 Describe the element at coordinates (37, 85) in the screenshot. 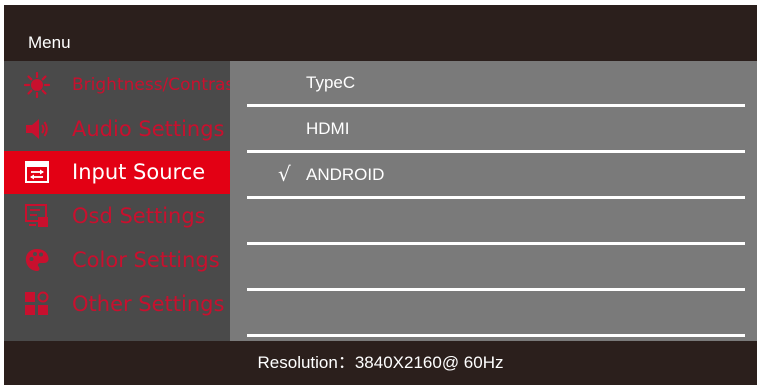

I see `sun-icon` at that location.